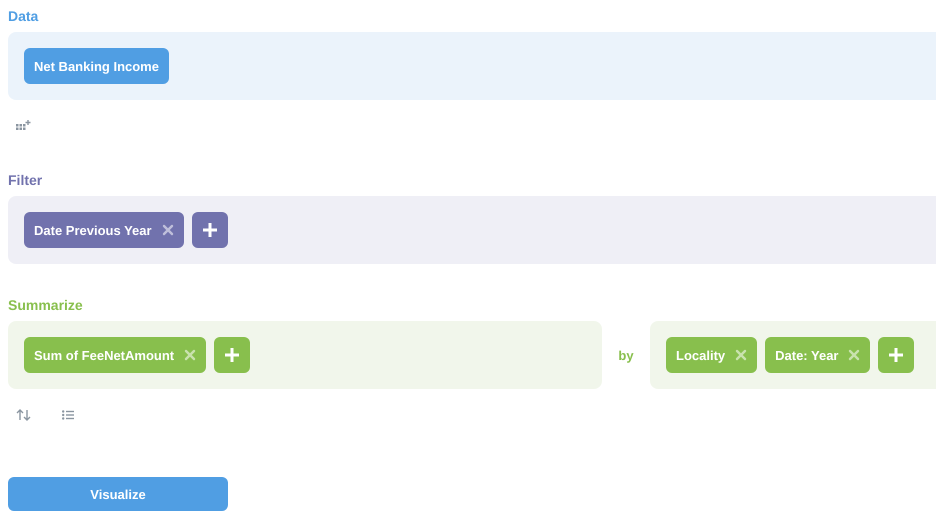 The image size is (936, 519). I want to click on clause-pill: Date: Year, so click(817, 355).